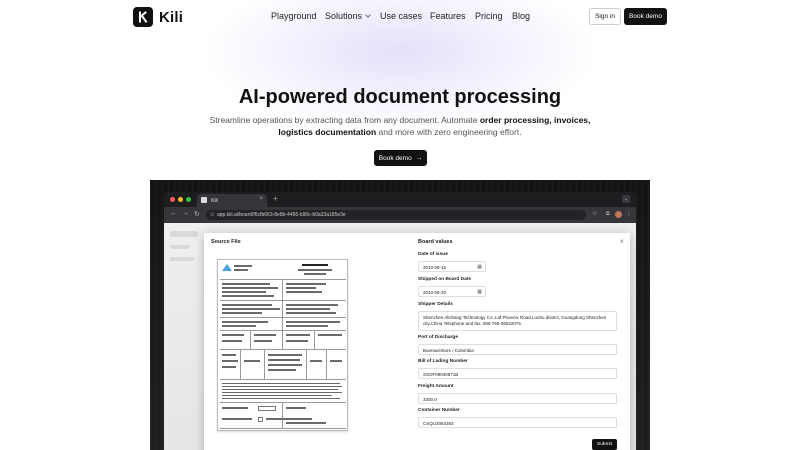  Describe the element at coordinates (433, 254) in the screenshot. I see `field-label-date-of-issue: Date of issue` at that location.